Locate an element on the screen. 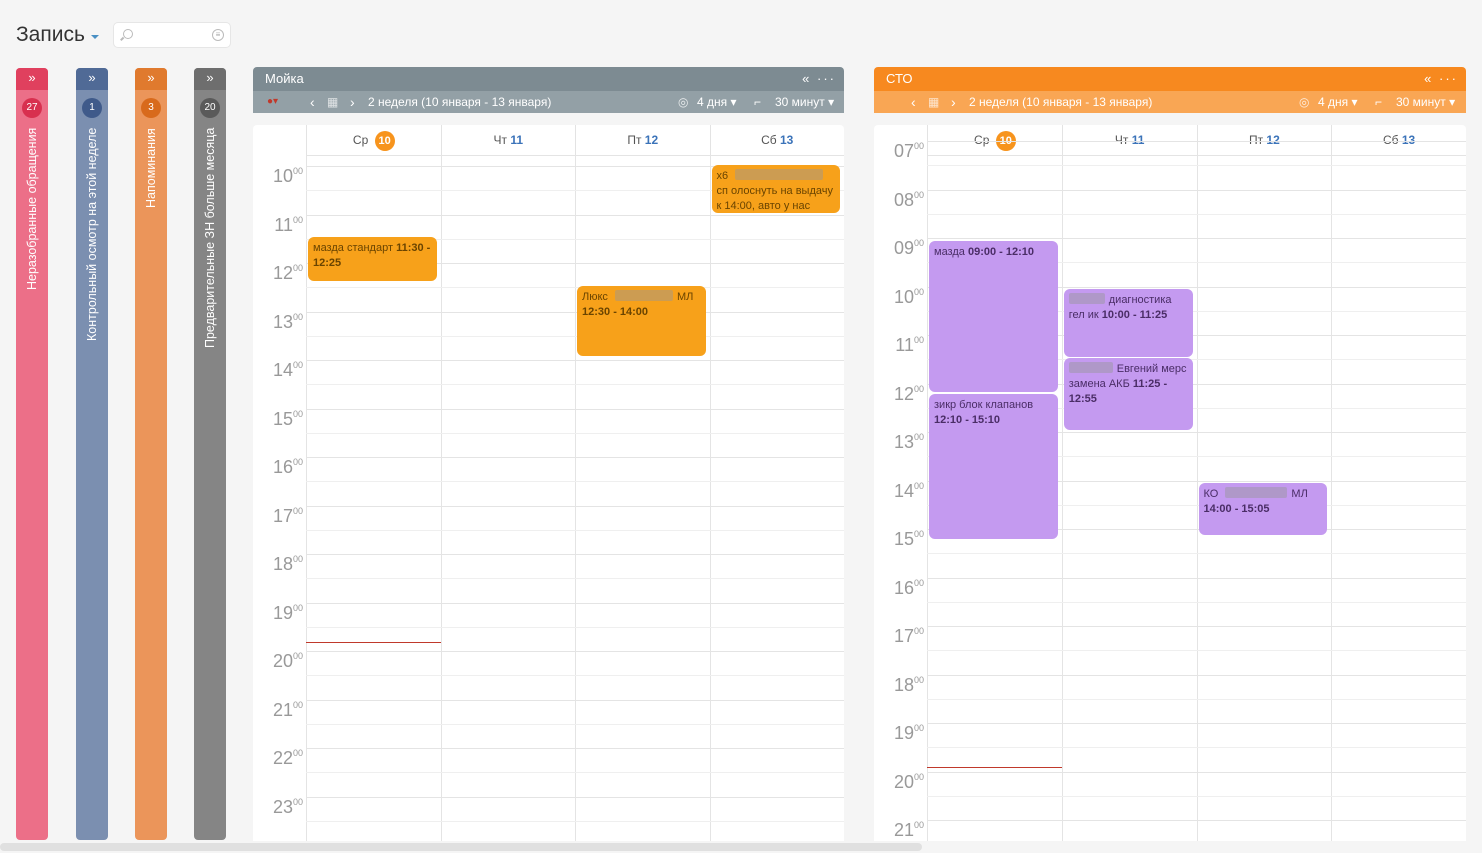 The height and width of the screenshot is (853, 1482). panel-title: СТО is located at coordinates (899, 78).